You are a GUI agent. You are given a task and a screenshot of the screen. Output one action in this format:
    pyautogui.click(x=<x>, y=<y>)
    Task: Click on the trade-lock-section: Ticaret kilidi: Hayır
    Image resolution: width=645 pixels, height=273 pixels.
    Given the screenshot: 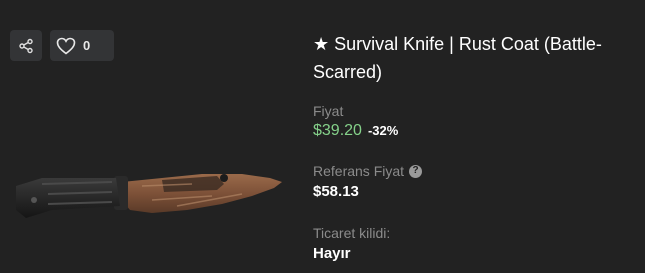 What is the action you would take?
    pyautogui.click(x=351, y=243)
    